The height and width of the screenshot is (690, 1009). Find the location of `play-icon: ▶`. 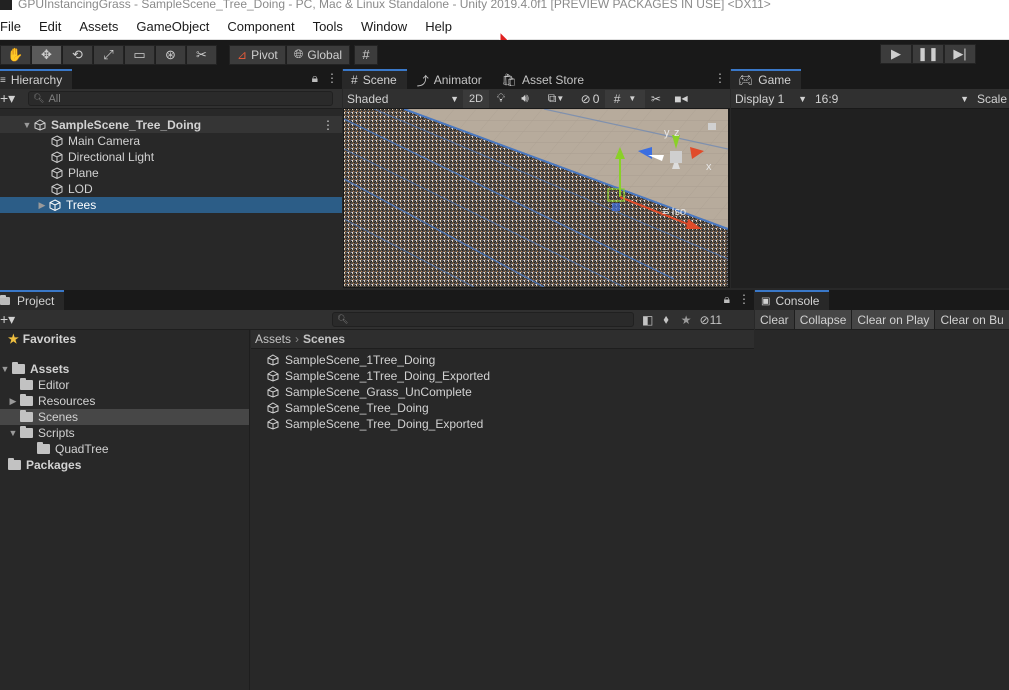

play-icon: ▶ is located at coordinates (896, 54).